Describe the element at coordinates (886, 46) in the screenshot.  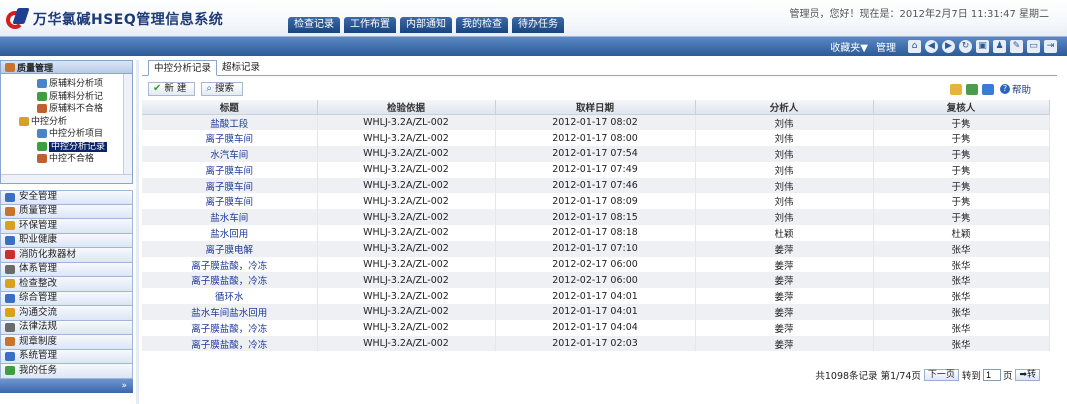
I see `manage-link: 管理` at that location.